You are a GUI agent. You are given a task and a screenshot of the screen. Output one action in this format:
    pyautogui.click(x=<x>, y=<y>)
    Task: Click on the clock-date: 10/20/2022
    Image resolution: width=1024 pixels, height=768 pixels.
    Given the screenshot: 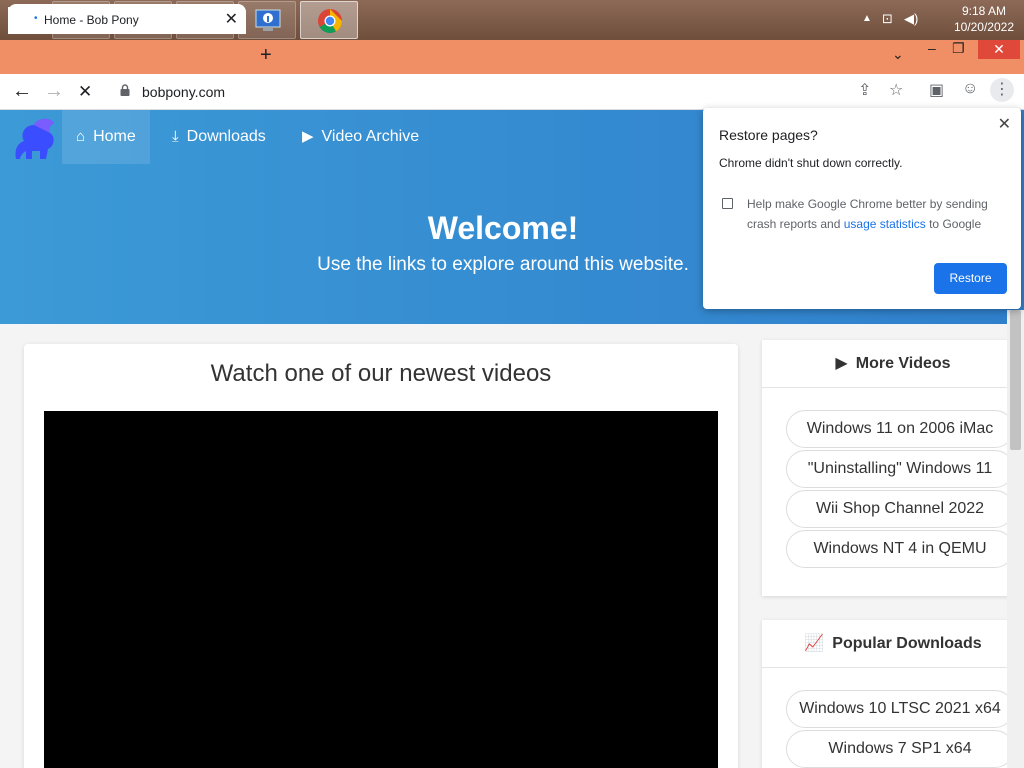 What is the action you would take?
    pyautogui.click(x=983, y=27)
    